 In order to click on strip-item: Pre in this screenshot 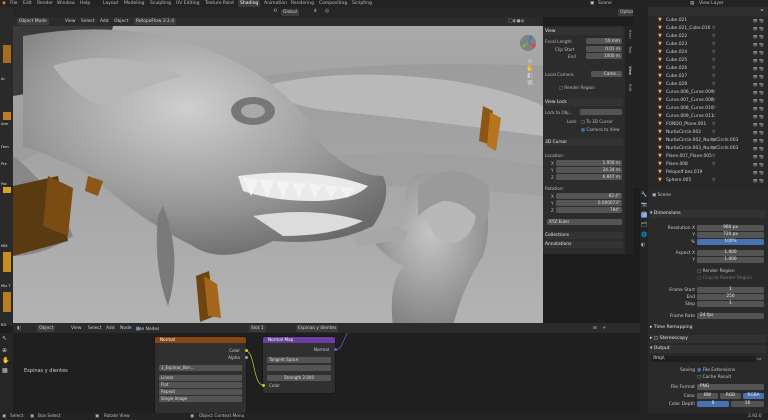, I will do `click(7, 164)`.